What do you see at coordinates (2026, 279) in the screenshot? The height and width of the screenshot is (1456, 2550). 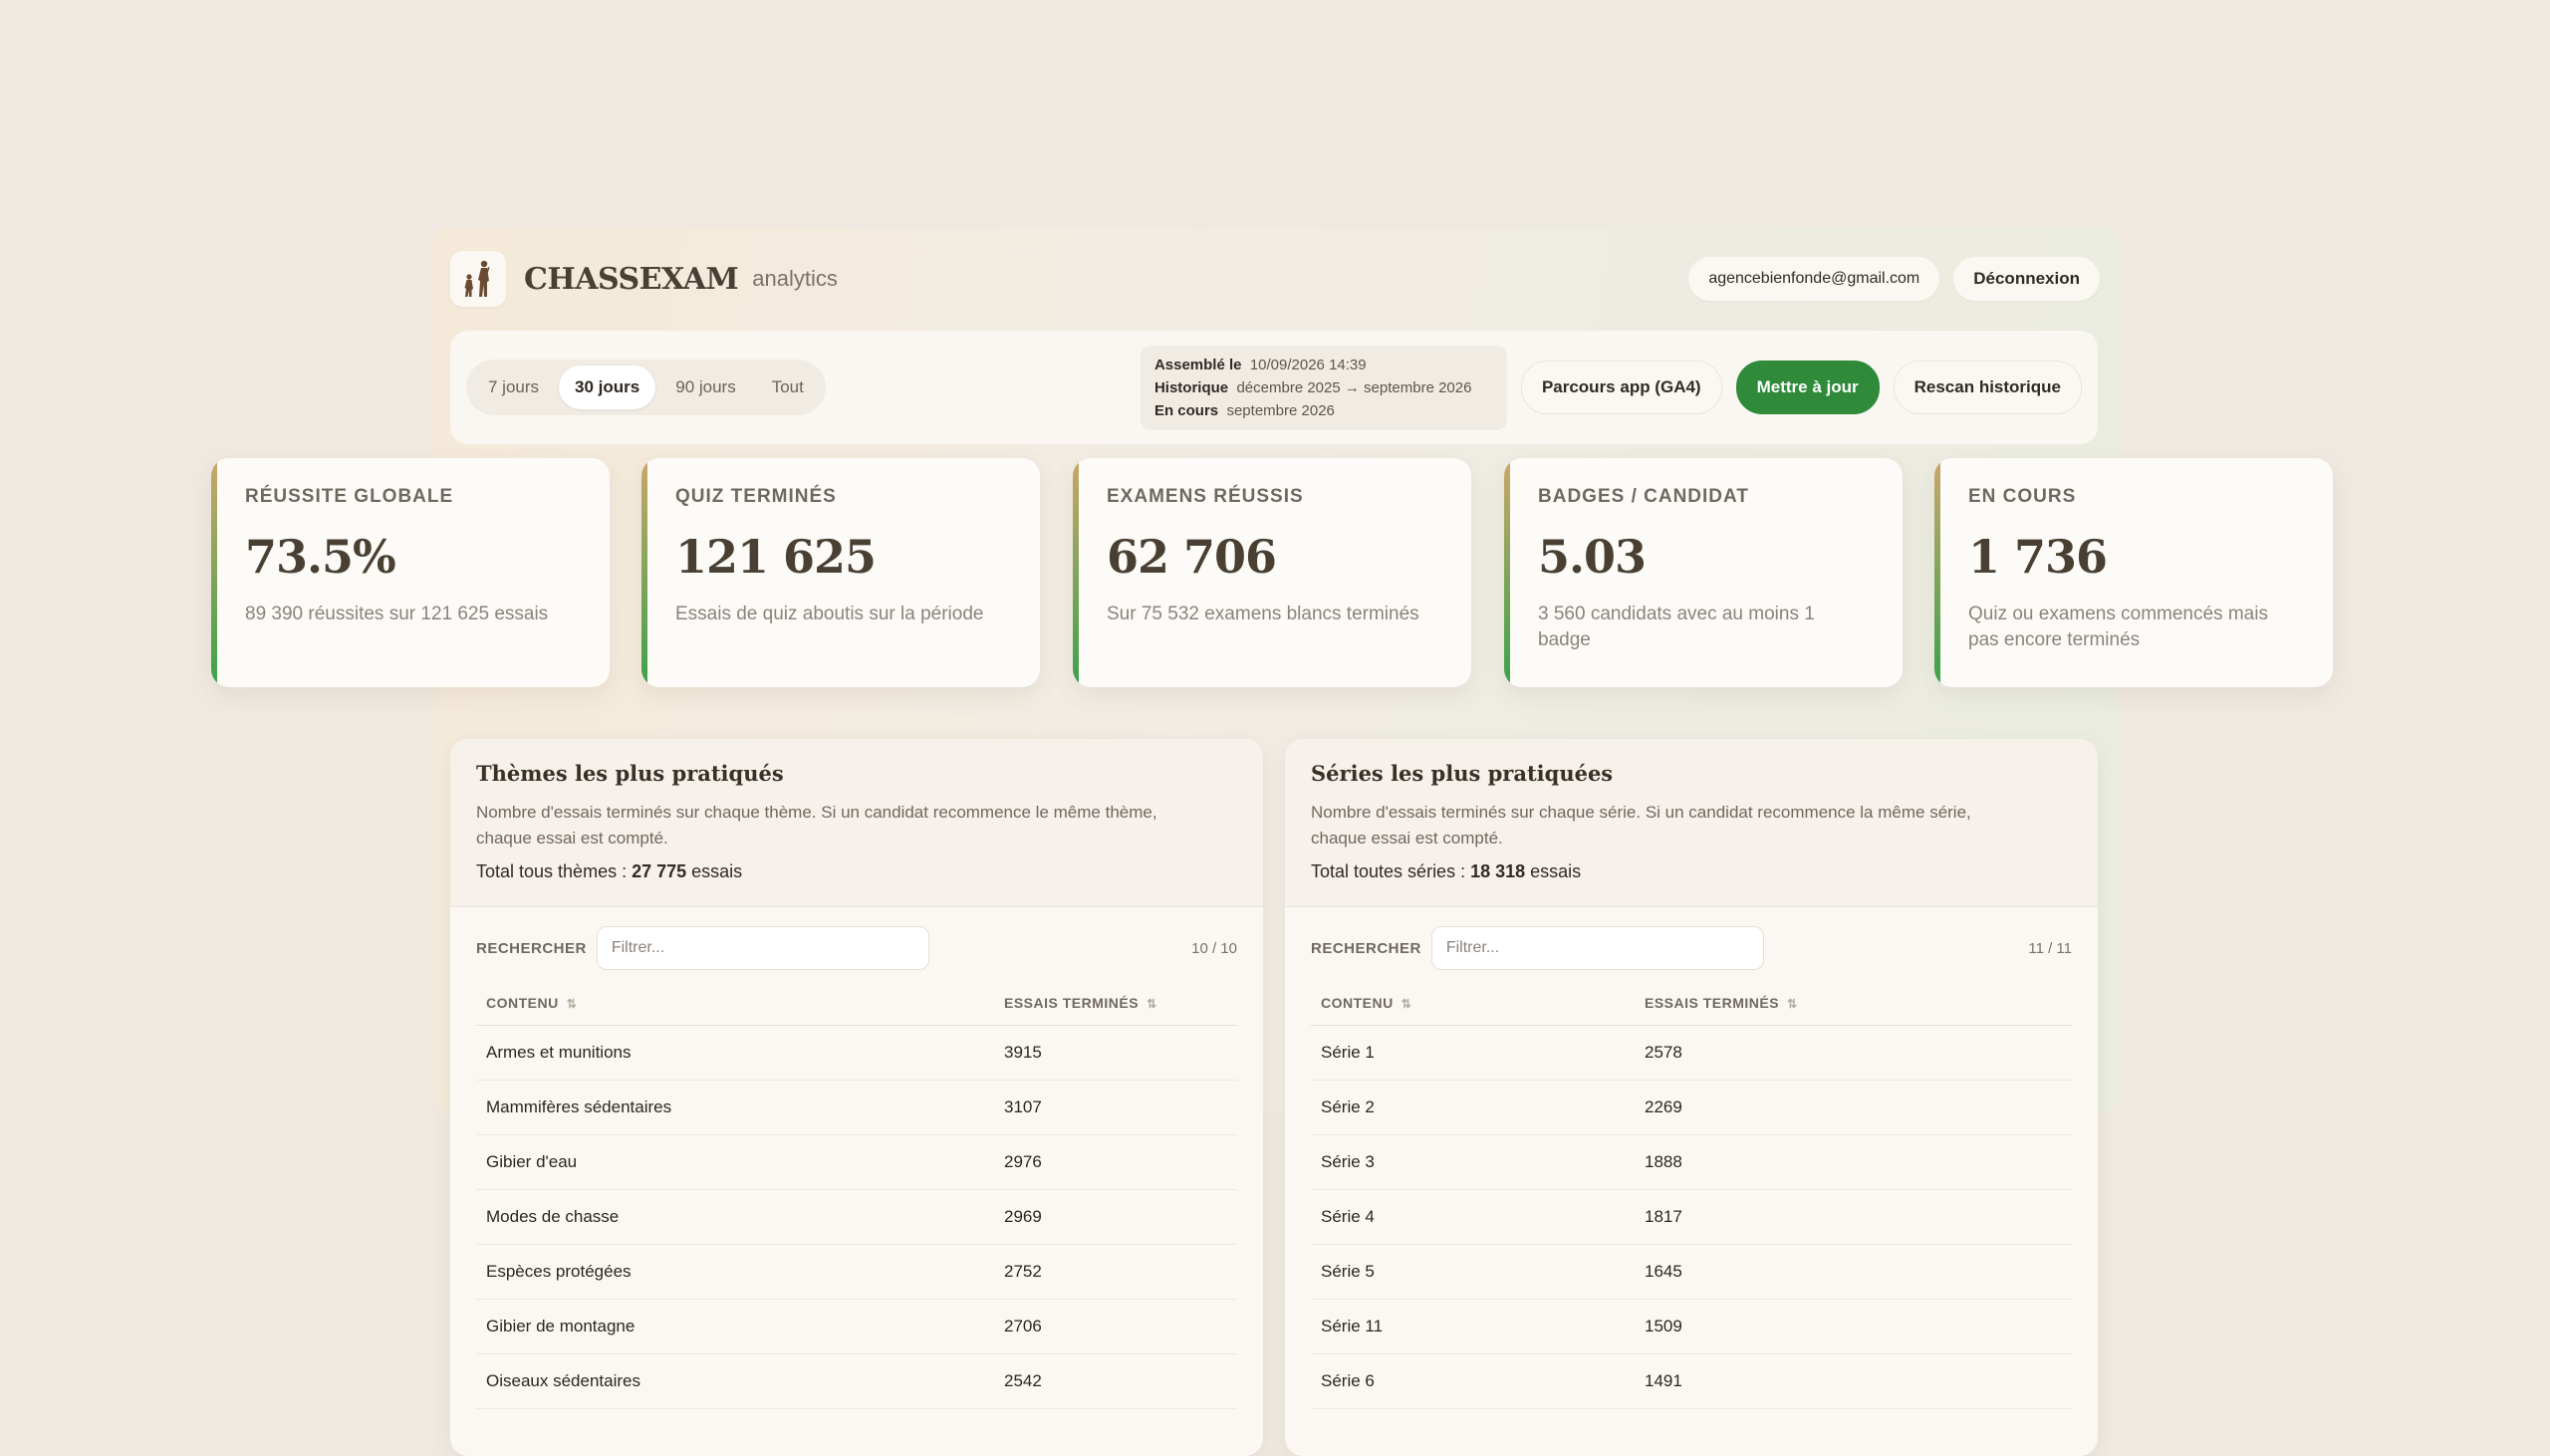 I see `logout-button: Déconnexion` at bounding box center [2026, 279].